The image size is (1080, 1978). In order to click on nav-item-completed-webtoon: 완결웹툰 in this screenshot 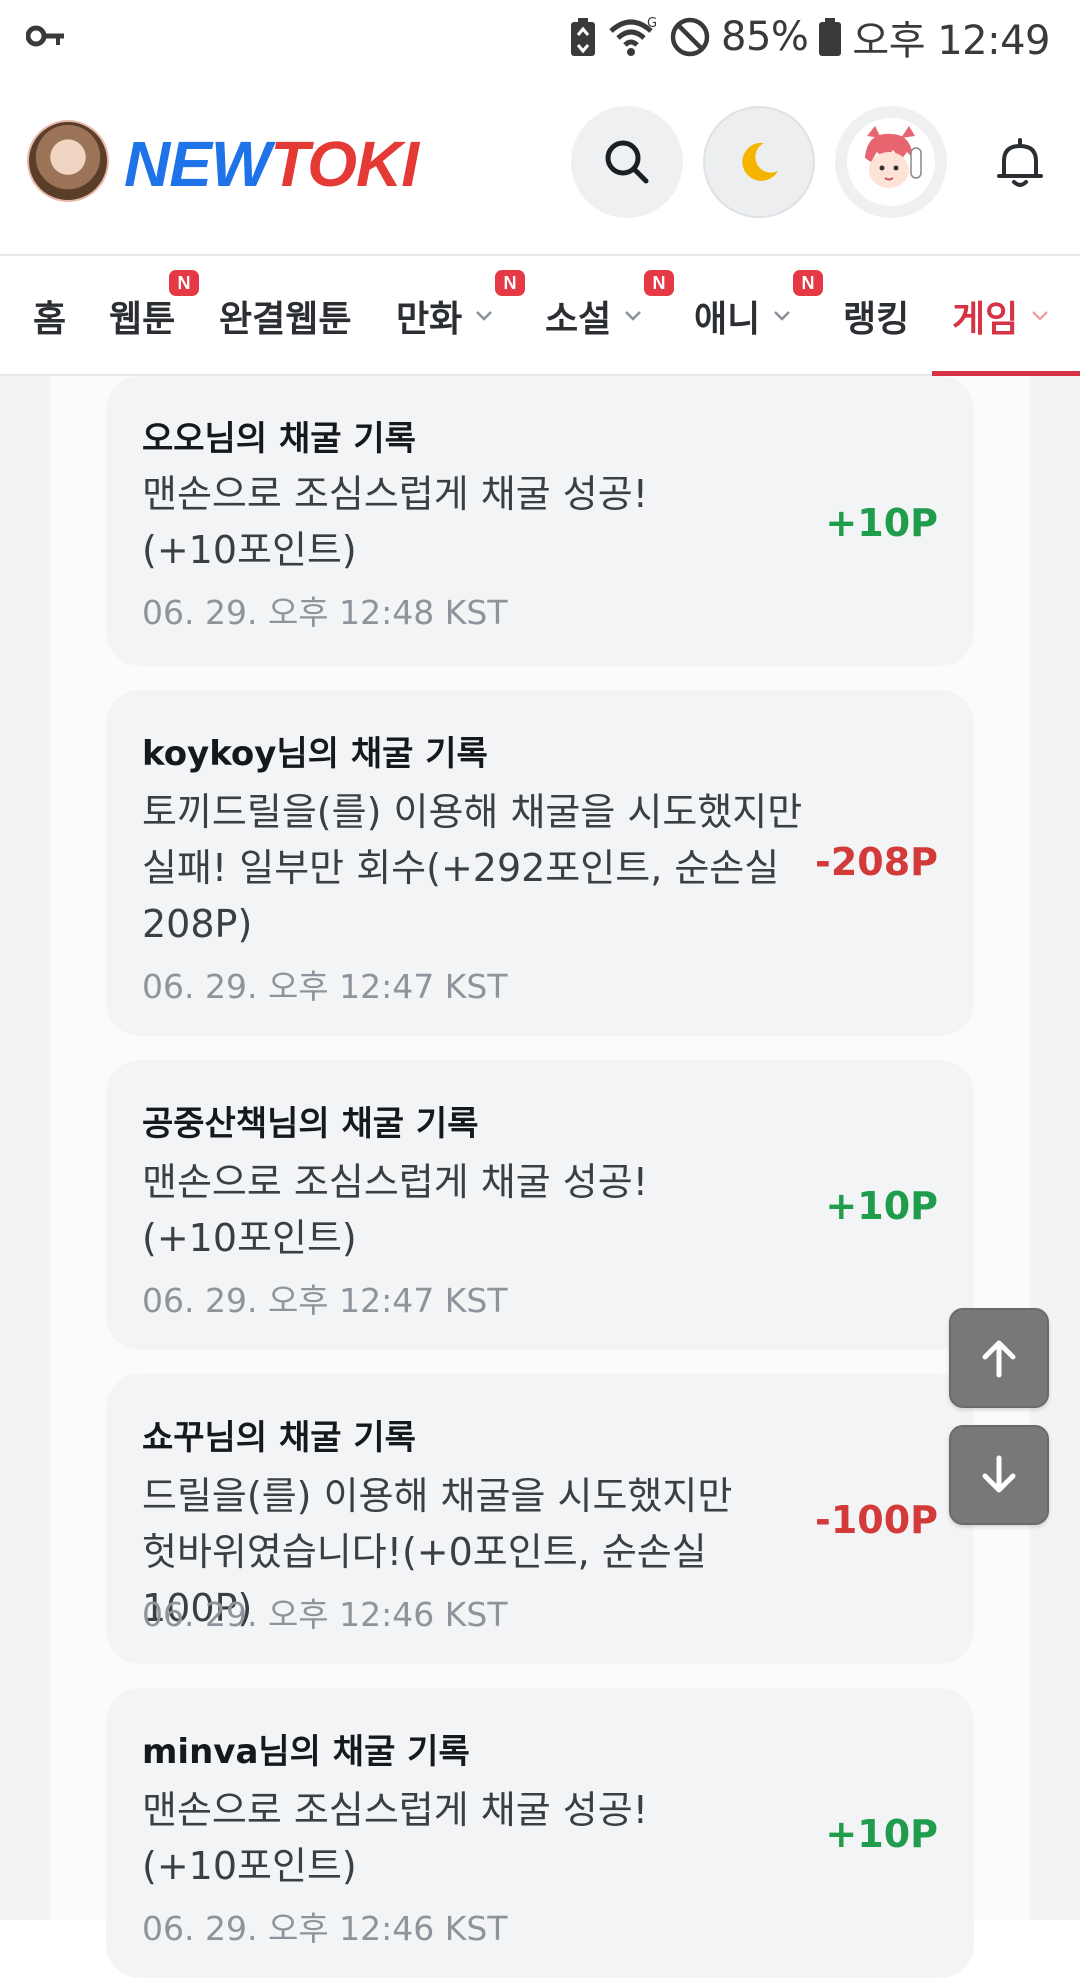, I will do `click(285, 316)`.